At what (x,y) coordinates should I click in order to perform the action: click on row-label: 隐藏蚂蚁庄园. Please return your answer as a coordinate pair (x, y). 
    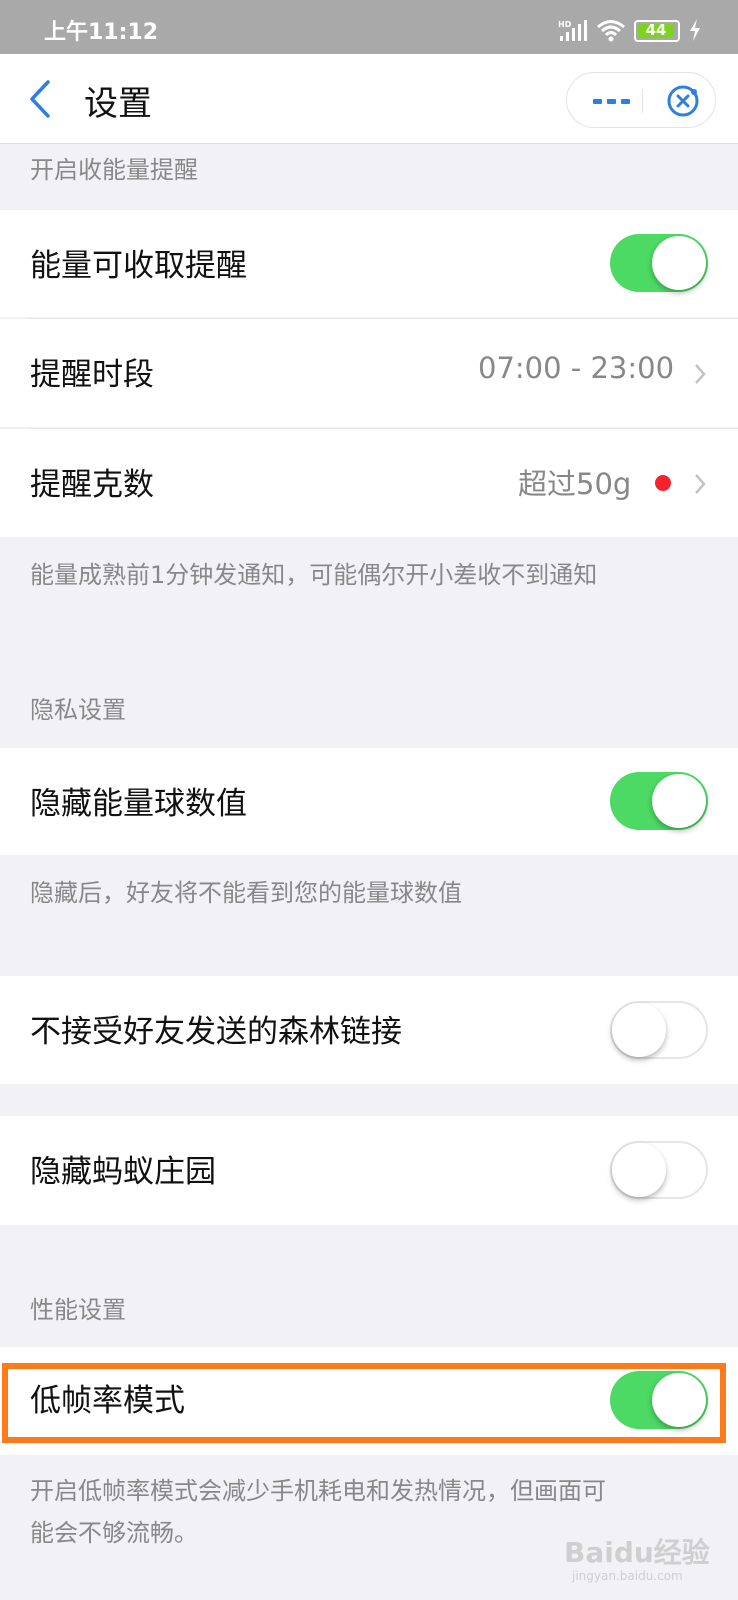
    Looking at the image, I should click on (123, 1172).